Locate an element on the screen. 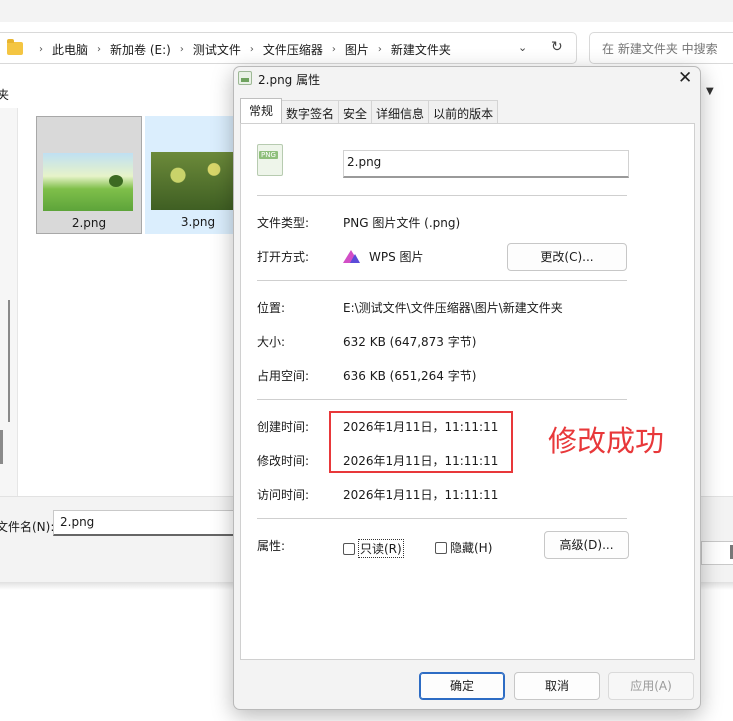 This screenshot has width=733, height=721. filename-field: 2.png is located at coordinates (486, 164).